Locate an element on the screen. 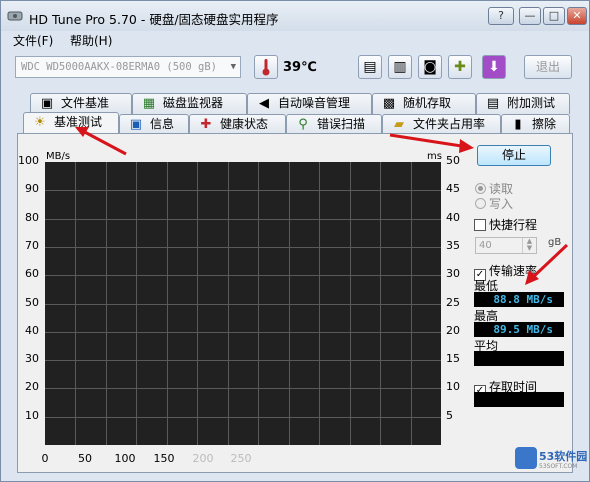 This screenshot has width=590, height=482. random-icon: ▩ is located at coordinates (389, 103).